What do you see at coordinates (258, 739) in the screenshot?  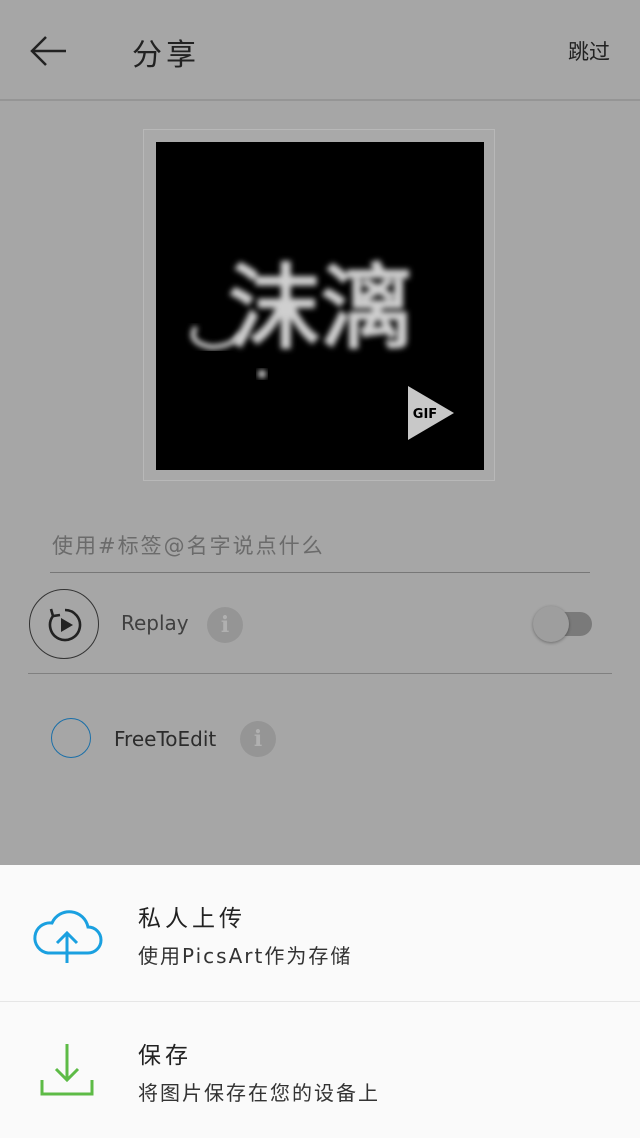 I see `free-to-edit-info-icon: i` at bounding box center [258, 739].